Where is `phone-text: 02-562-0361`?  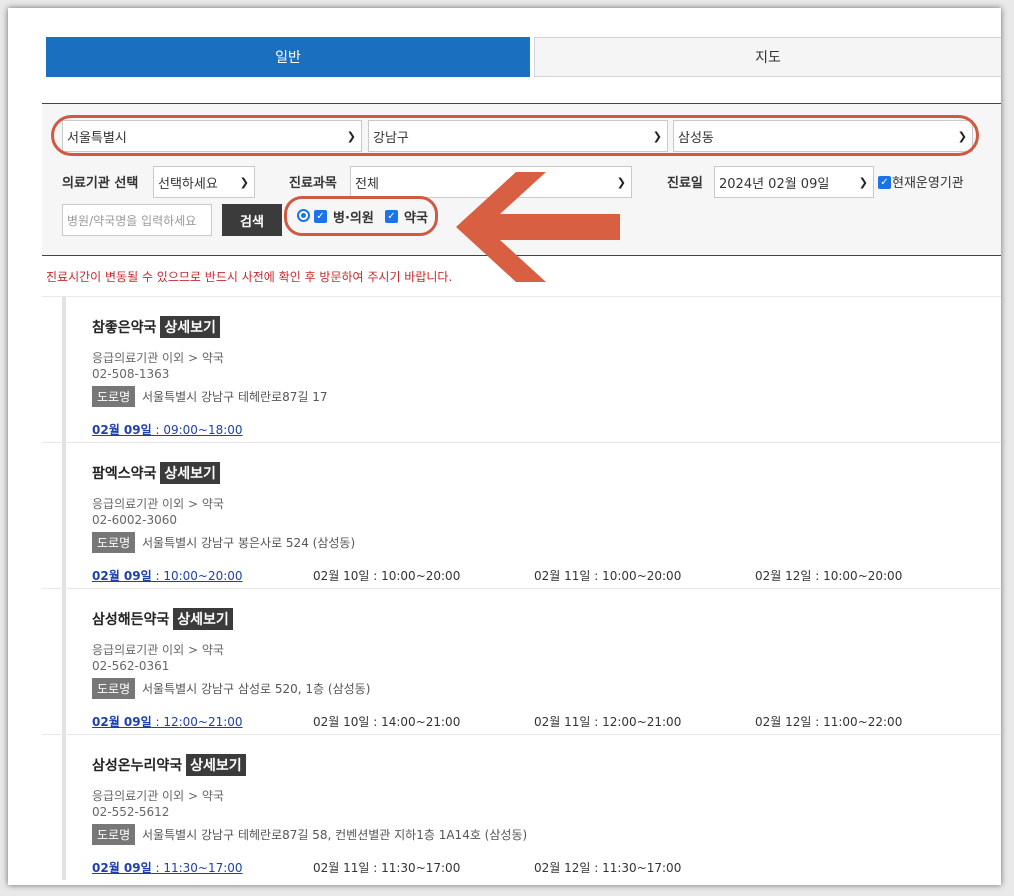
phone-text: 02-562-0361 is located at coordinates (131, 666).